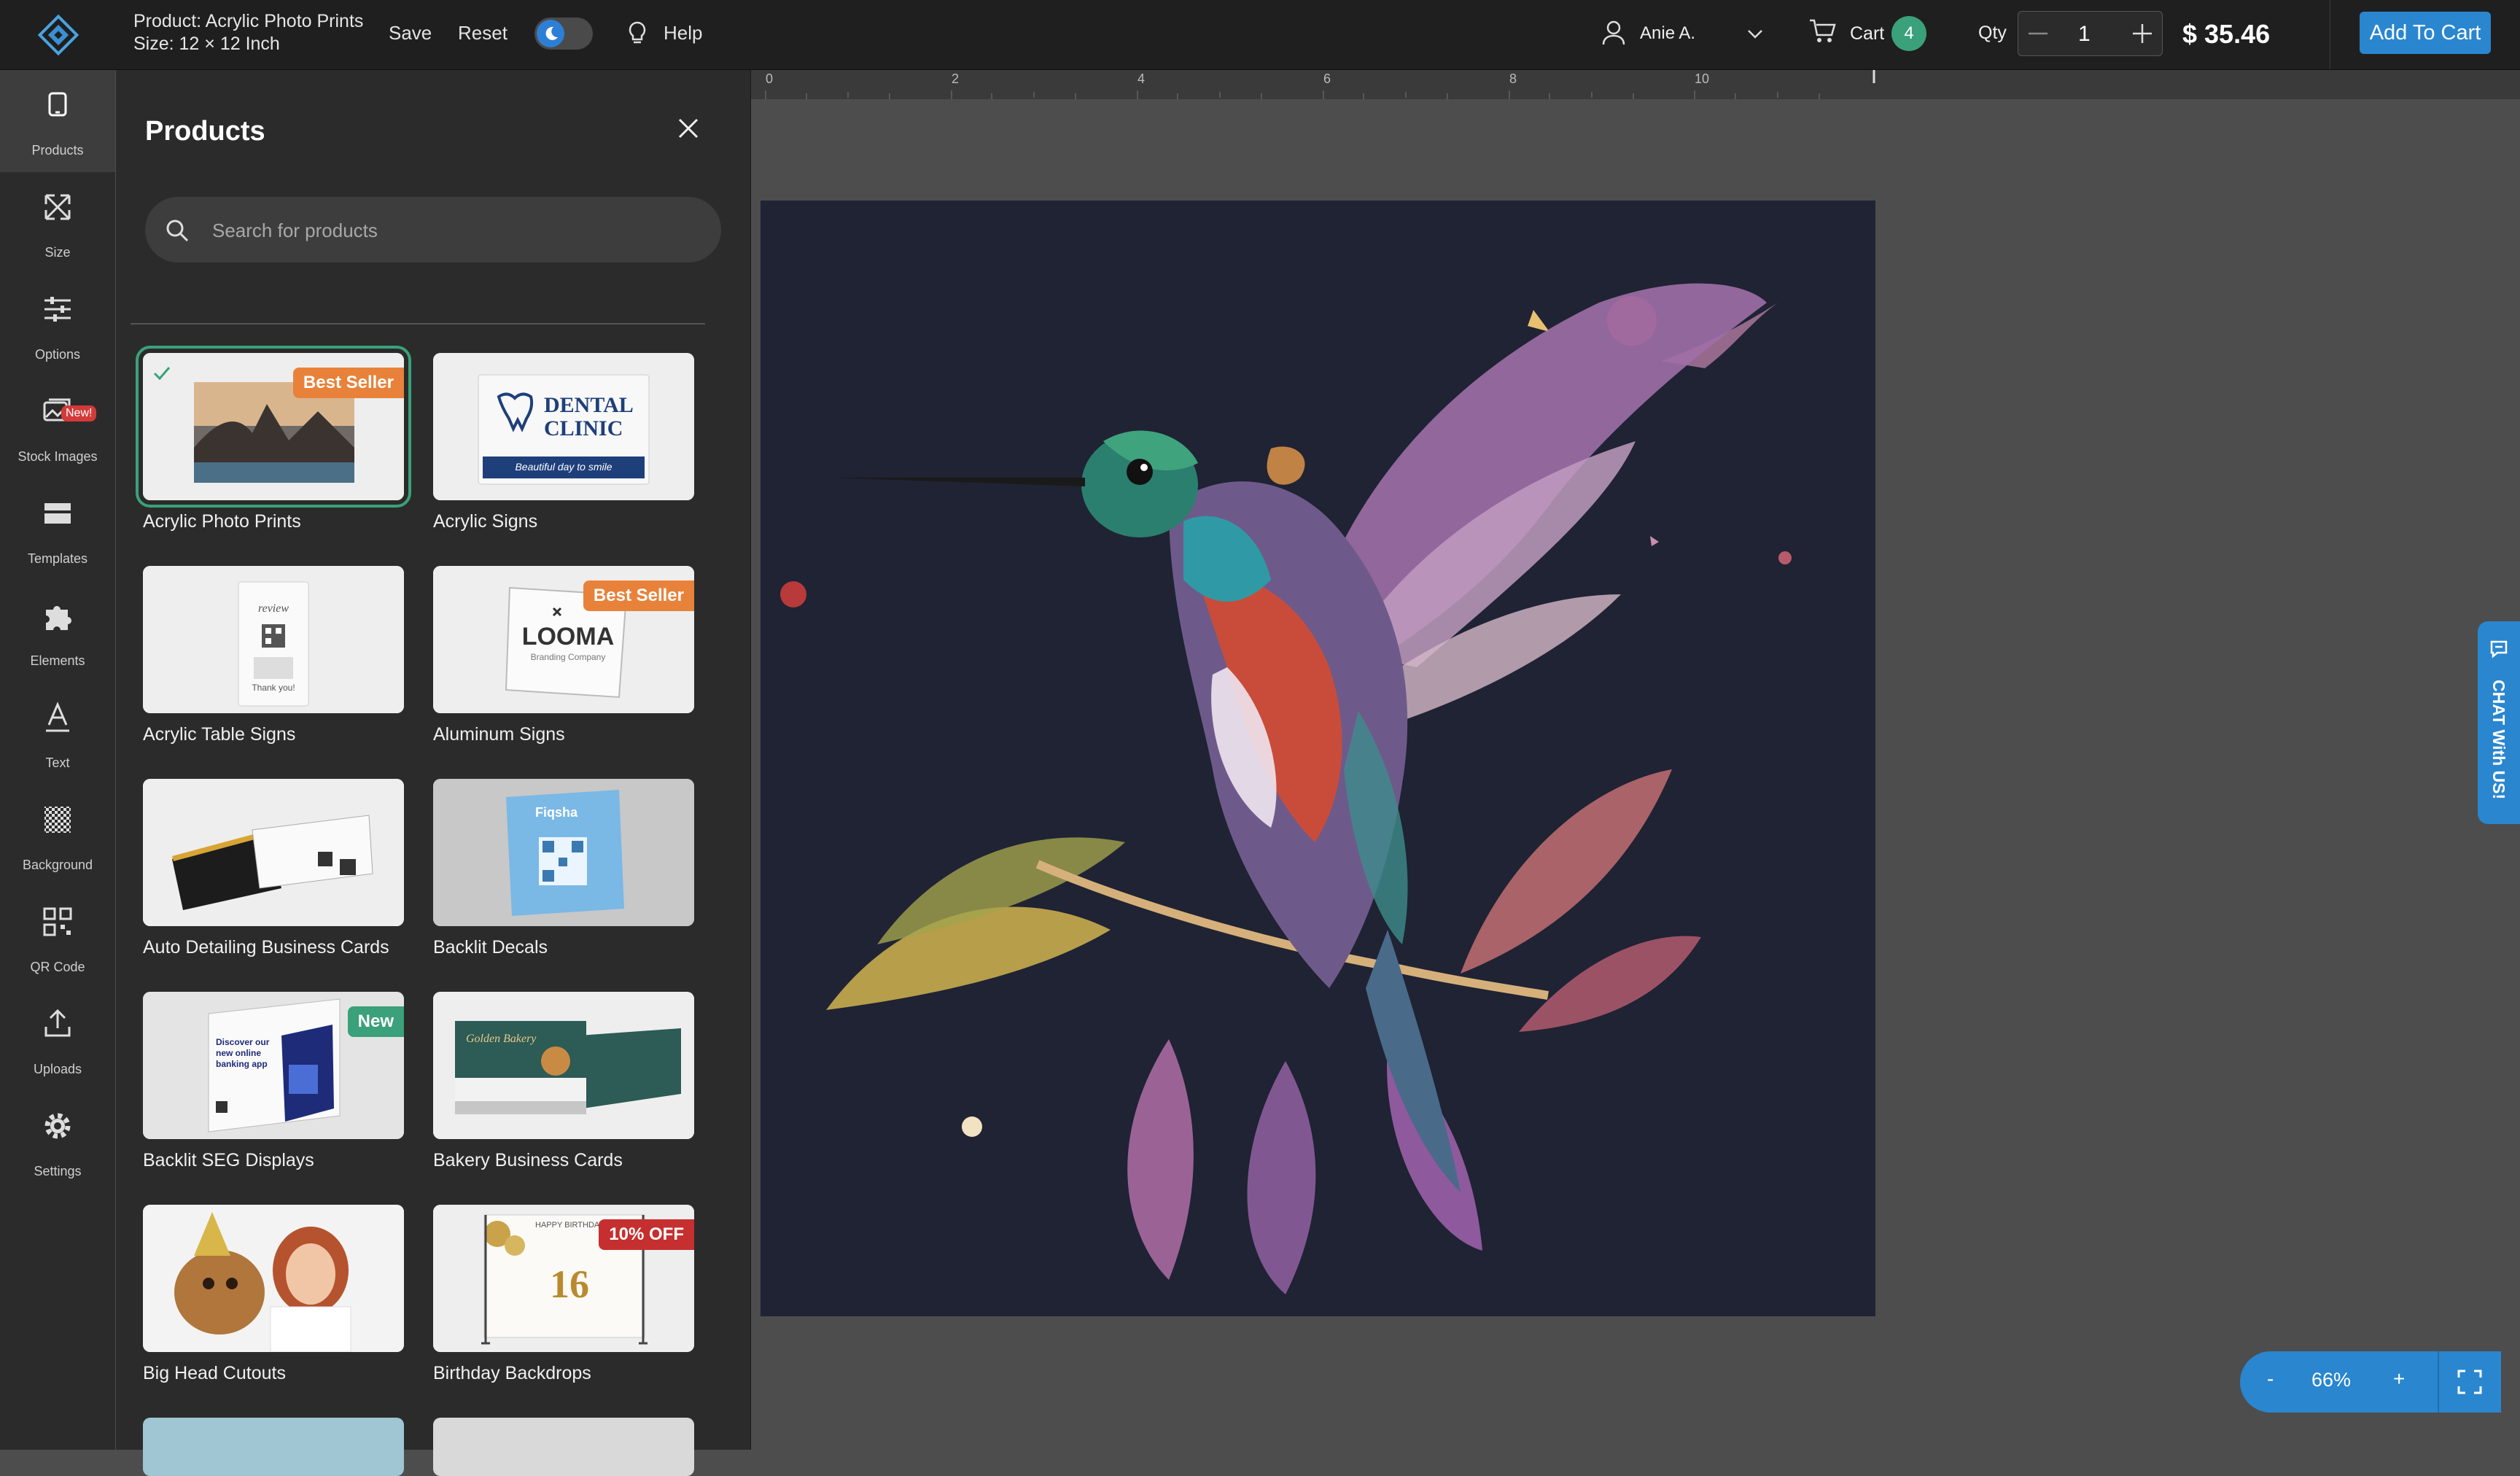 The image size is (2520, 1476). What do you see at coordinates (58, 617) in the screenshot?
I see `puzzle-icon` at bounding box center [58, 617].